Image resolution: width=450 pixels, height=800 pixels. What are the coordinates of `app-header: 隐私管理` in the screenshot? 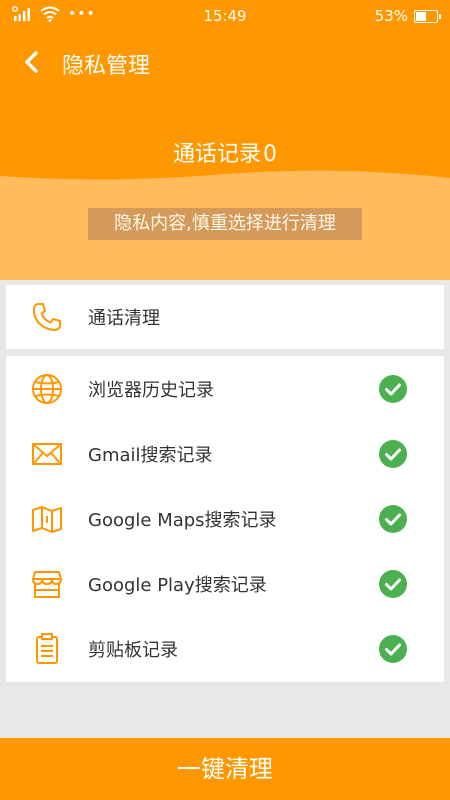 It's located at (225, 63).